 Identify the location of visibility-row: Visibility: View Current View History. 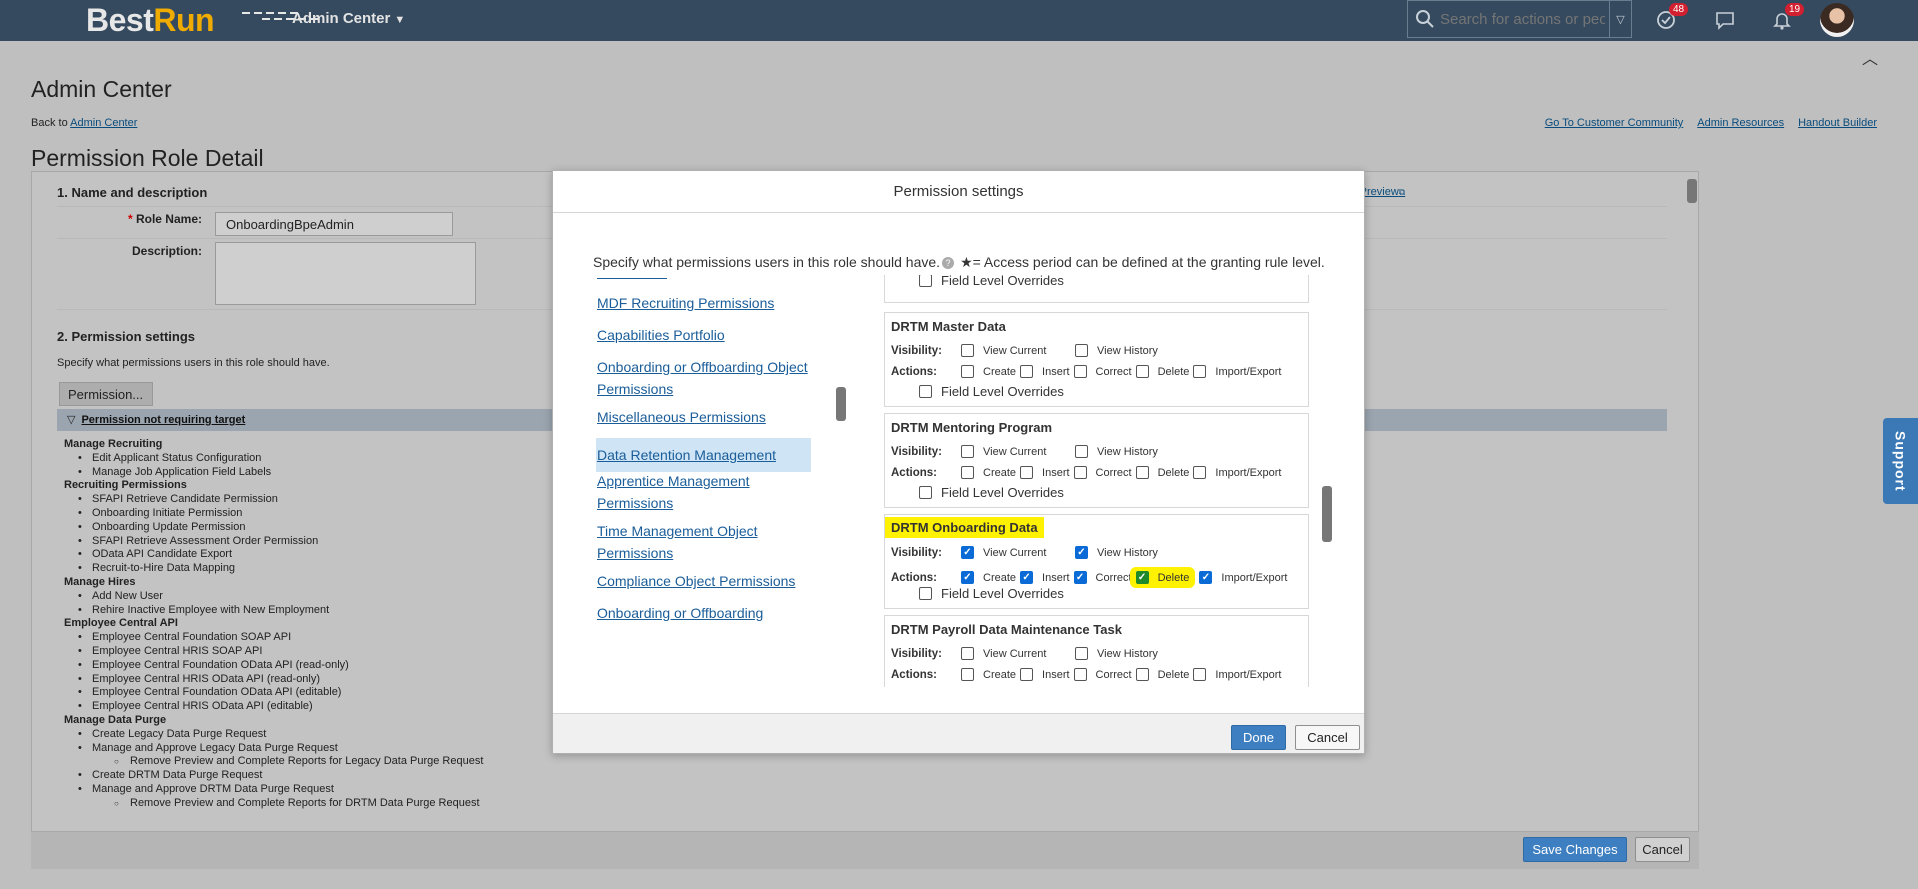
(1024, 653).